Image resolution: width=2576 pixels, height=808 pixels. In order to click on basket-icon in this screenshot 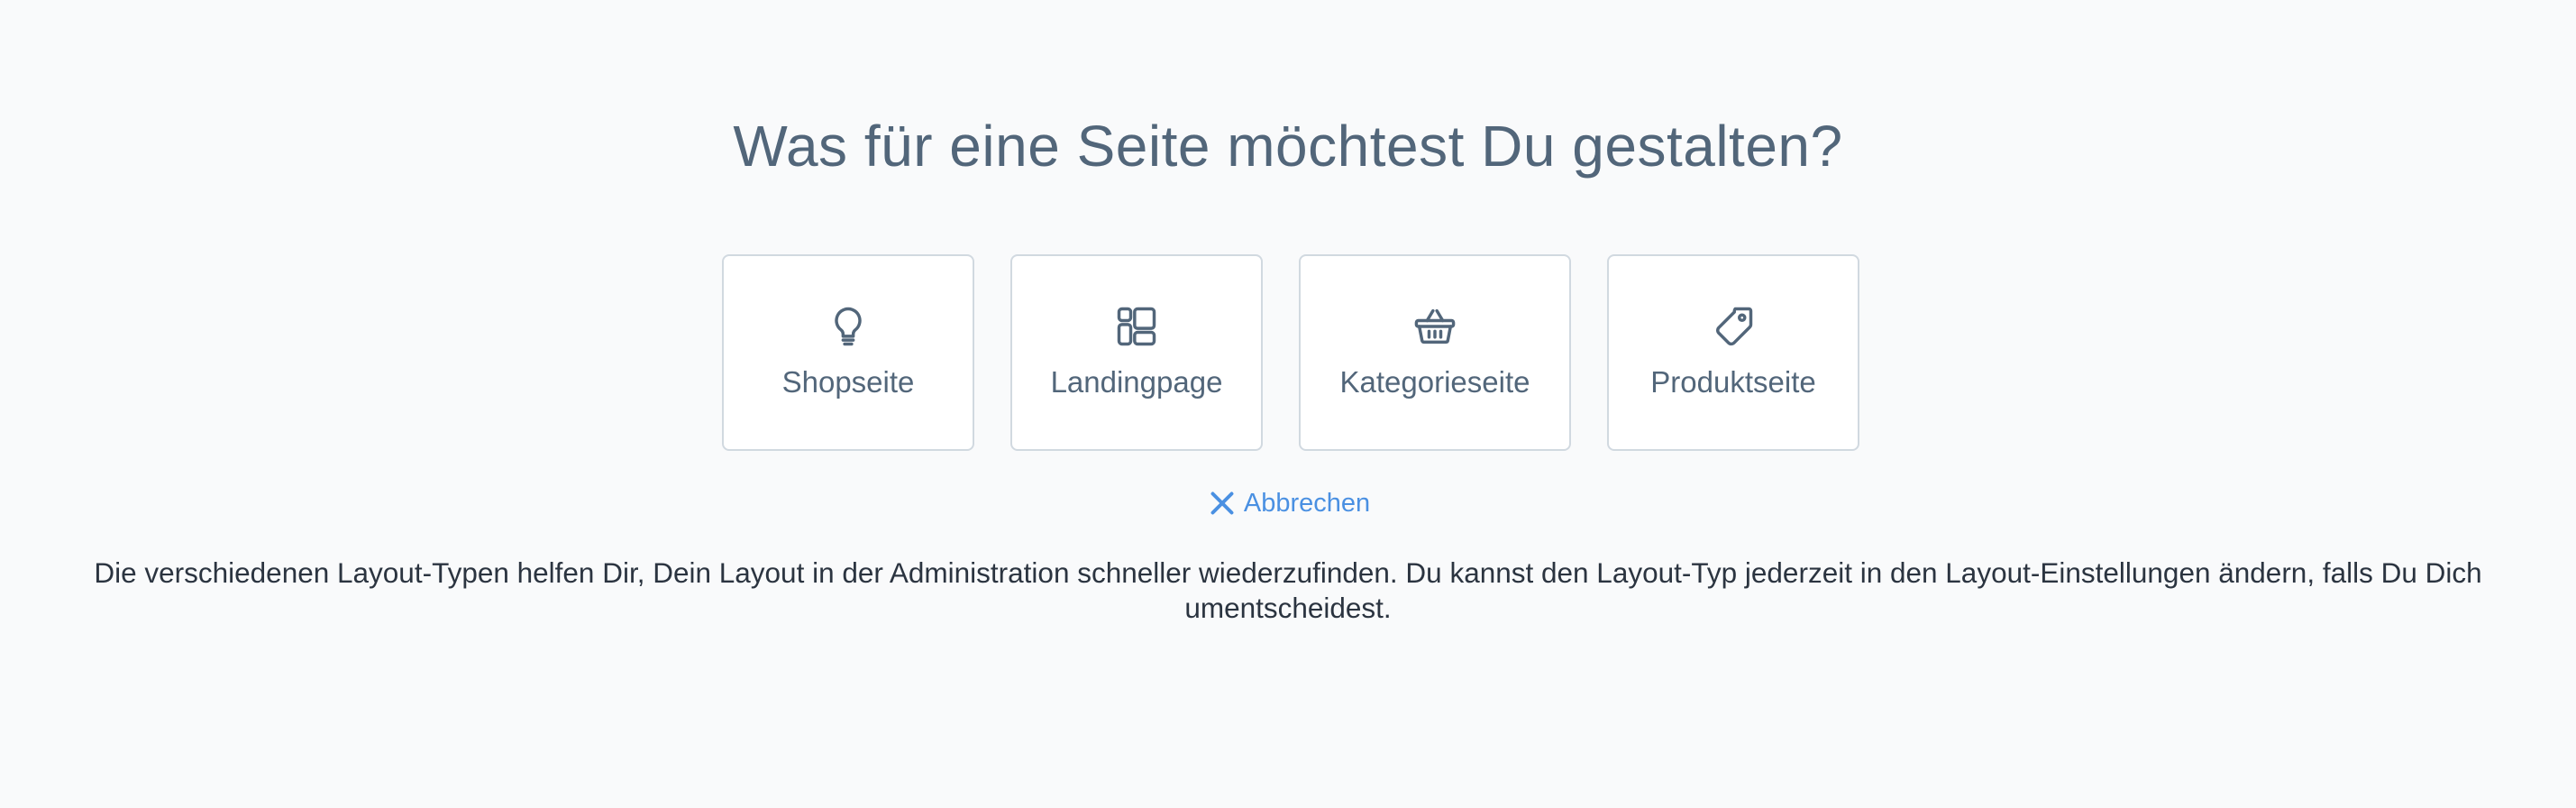, I will do `click(1434, 327)`.